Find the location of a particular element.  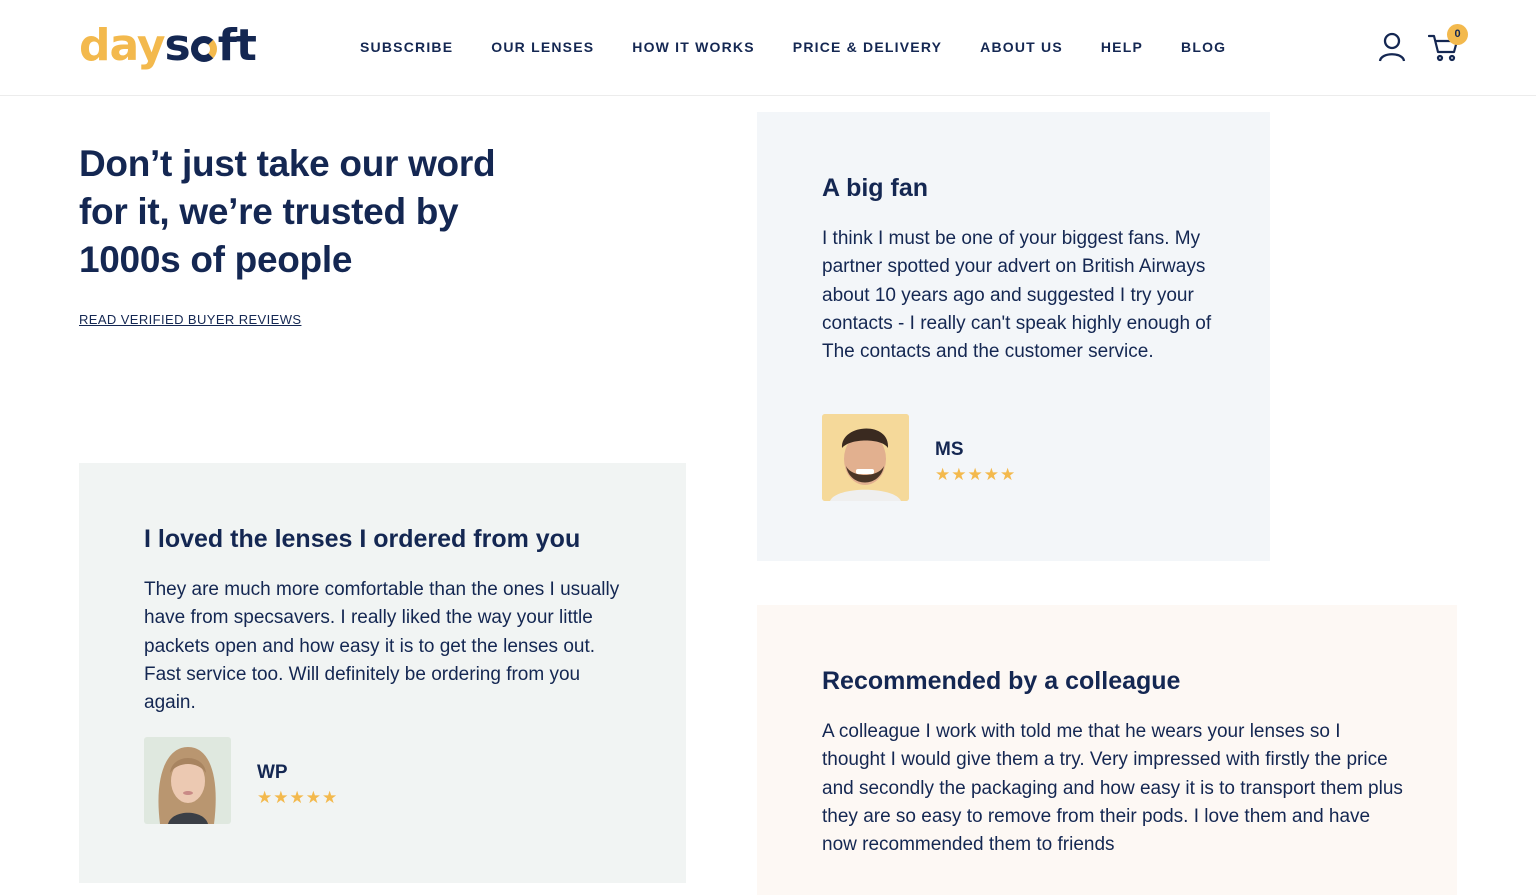

user-icon is located at coordinates (1392, 47).